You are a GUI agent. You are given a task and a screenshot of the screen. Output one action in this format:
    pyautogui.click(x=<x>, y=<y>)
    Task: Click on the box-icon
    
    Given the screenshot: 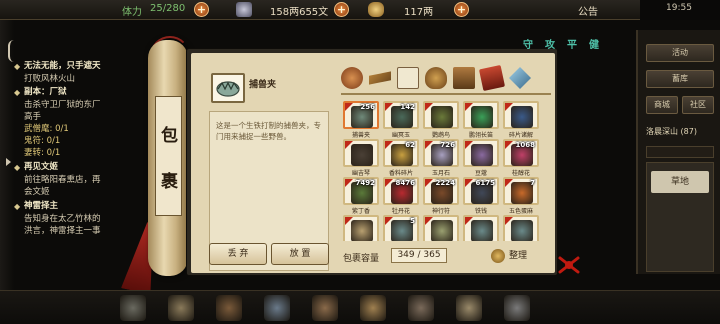 What is the action you would take?
    pyautogui.click(x=464, y=78)
    